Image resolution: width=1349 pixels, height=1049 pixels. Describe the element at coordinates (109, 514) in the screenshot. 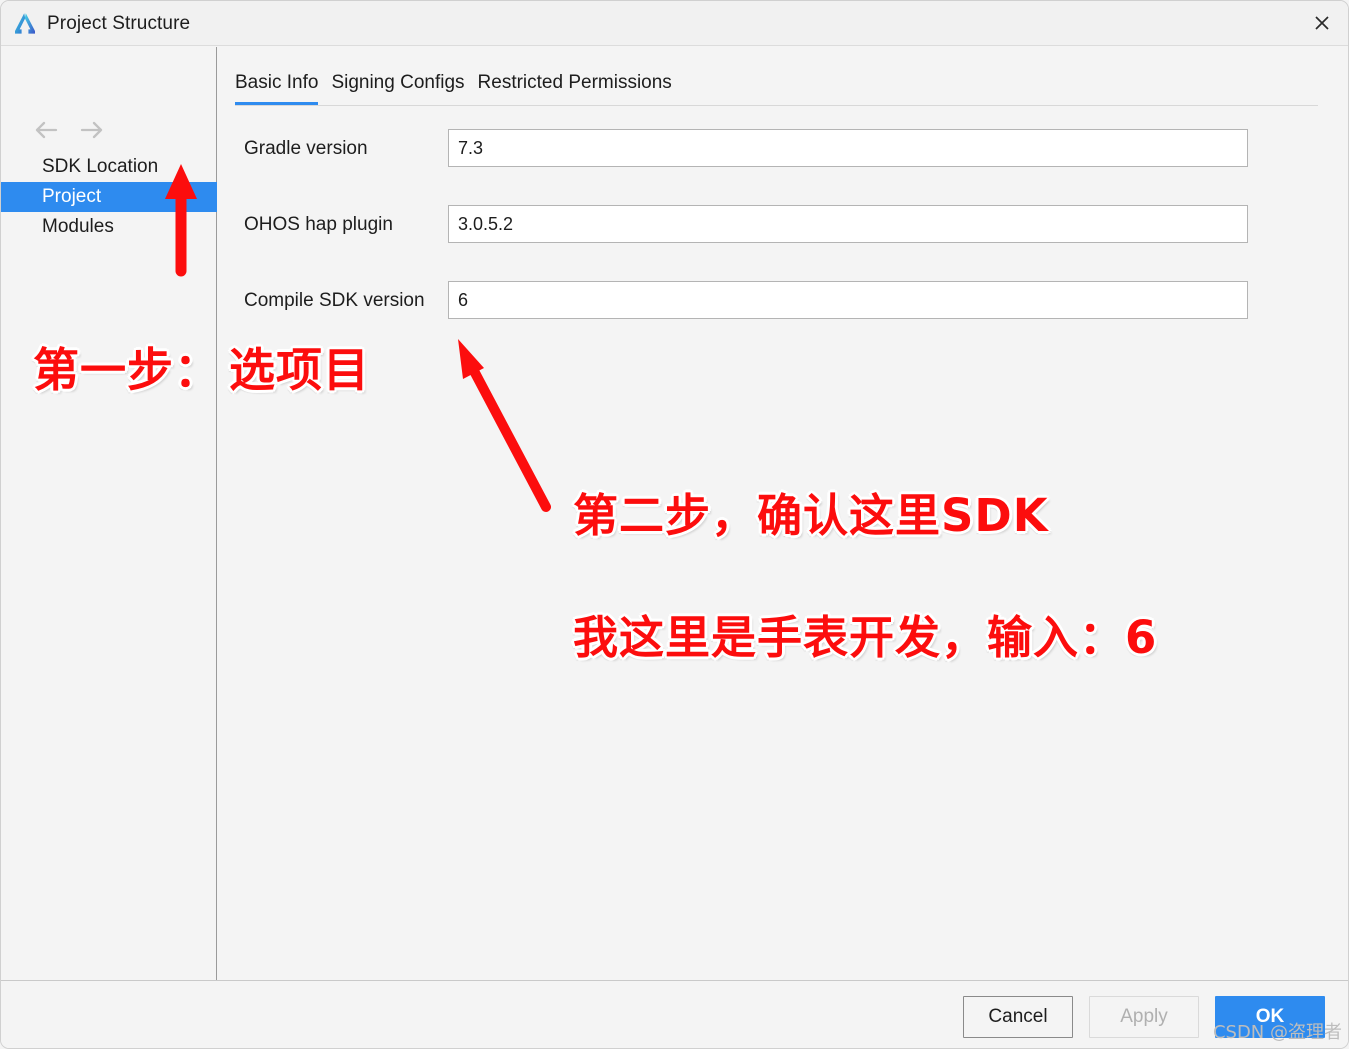

I see `sidebar: SDK Location Project Modules` at that location.